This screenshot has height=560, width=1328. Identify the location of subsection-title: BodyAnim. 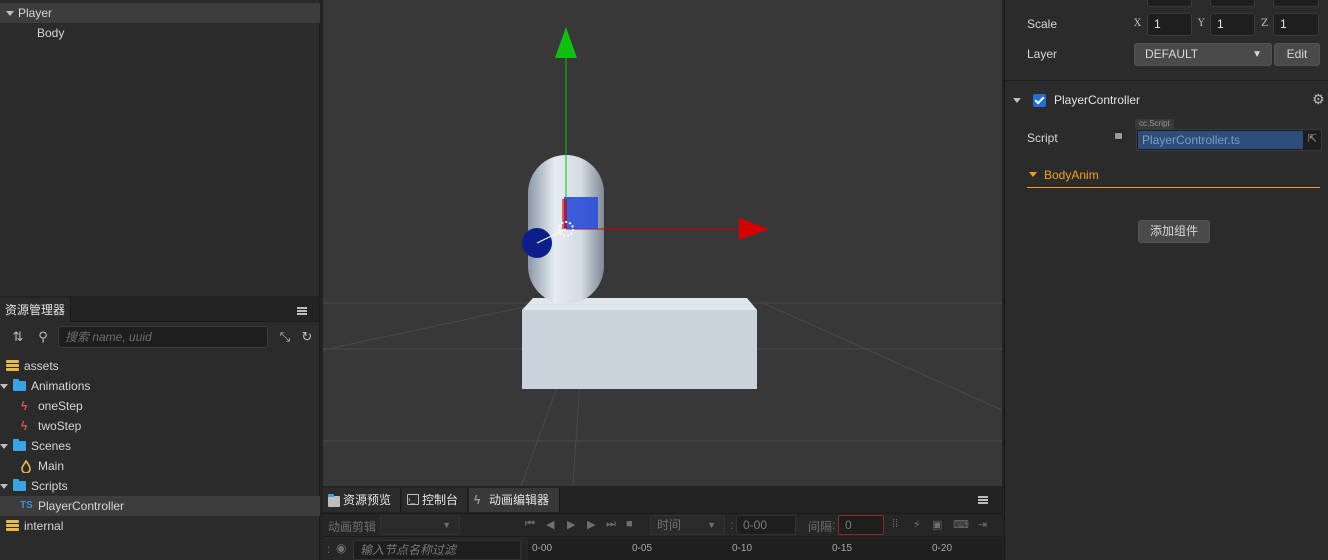
(1071, 175).